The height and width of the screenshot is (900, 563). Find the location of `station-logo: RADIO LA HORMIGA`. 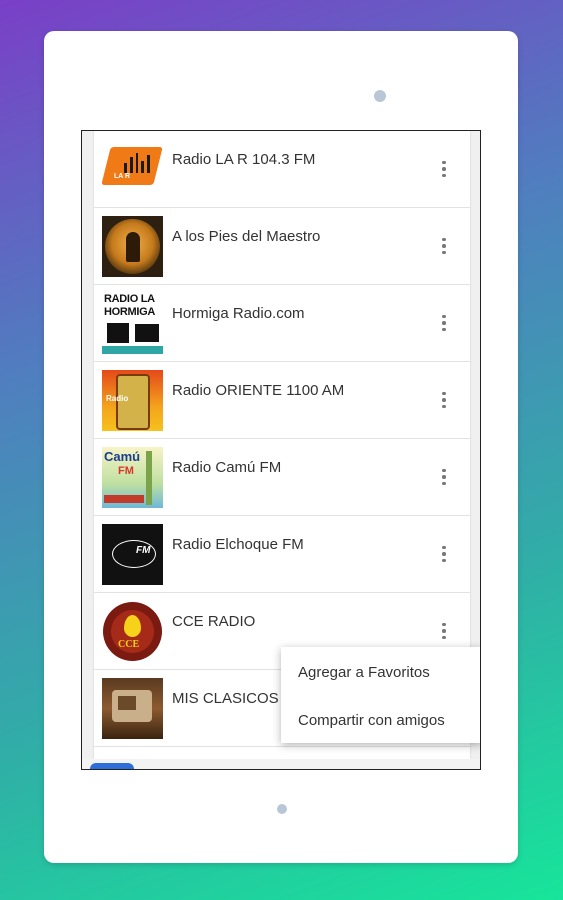

station-logo: RADIO LA HORMIGA is located at coordinates (132, 323).